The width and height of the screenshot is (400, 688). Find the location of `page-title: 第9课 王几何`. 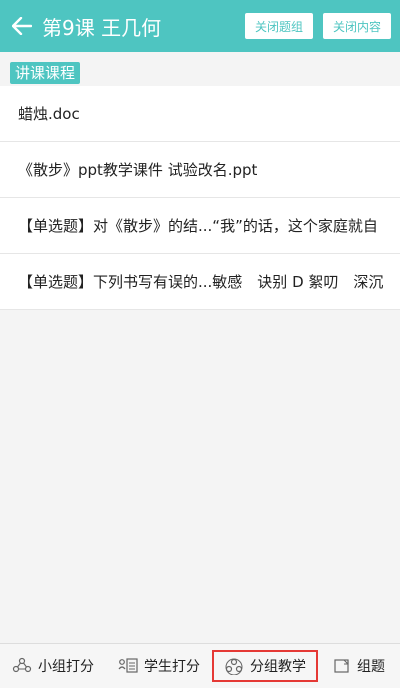

page-title: 第9课 王几何 is located at coordinates (102, 27).